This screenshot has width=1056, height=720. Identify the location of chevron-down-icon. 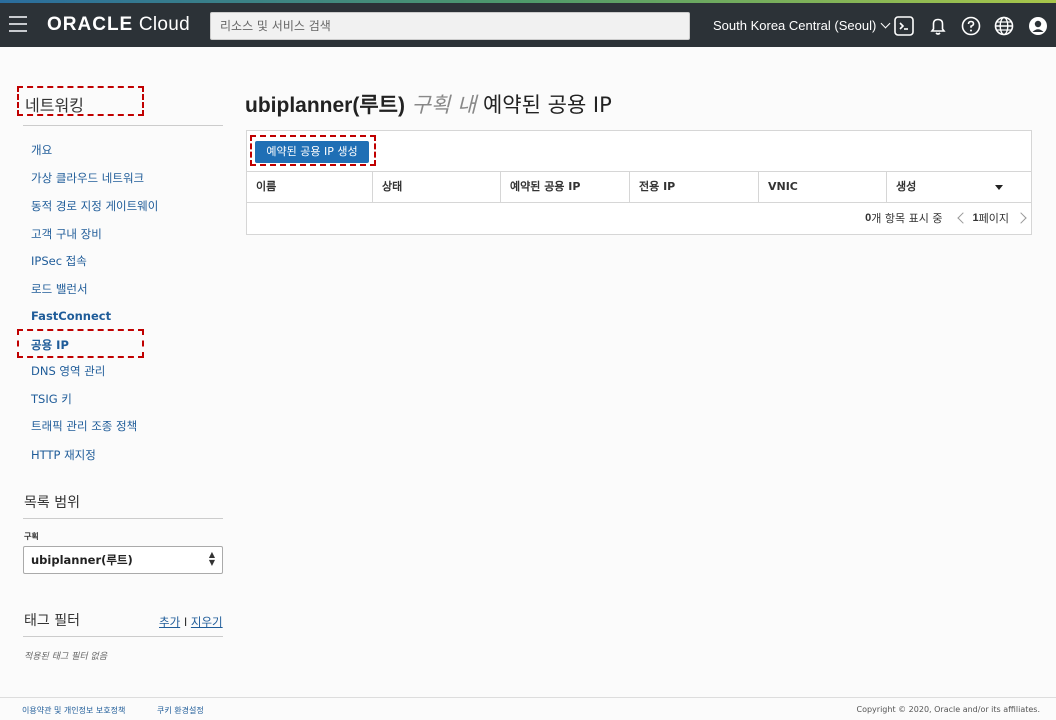
(885, 23).